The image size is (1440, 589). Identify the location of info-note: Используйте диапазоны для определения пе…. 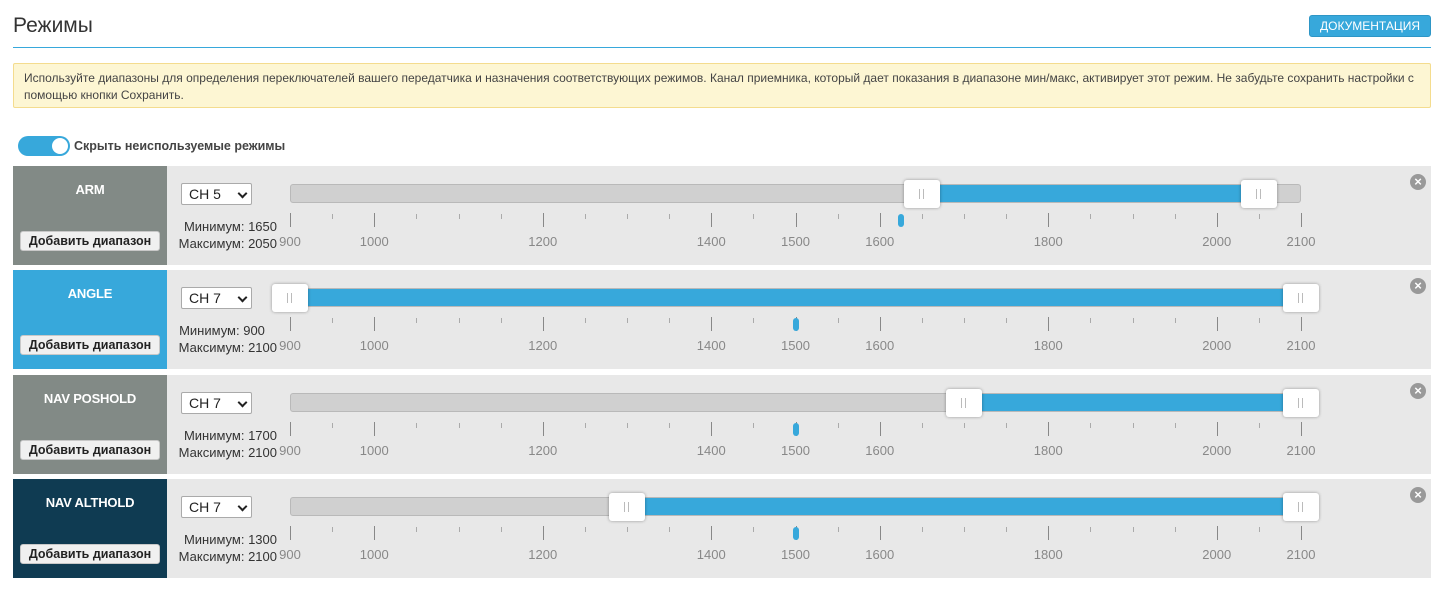
(722, 85).